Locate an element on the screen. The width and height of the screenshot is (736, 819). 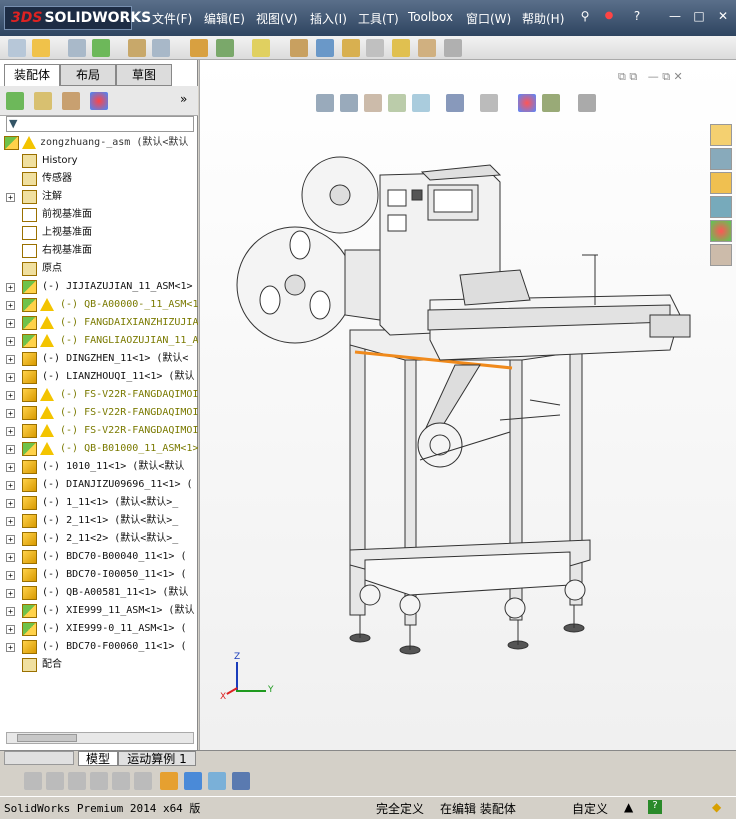
screen-capture-icon is located at coordinates (241, 781).